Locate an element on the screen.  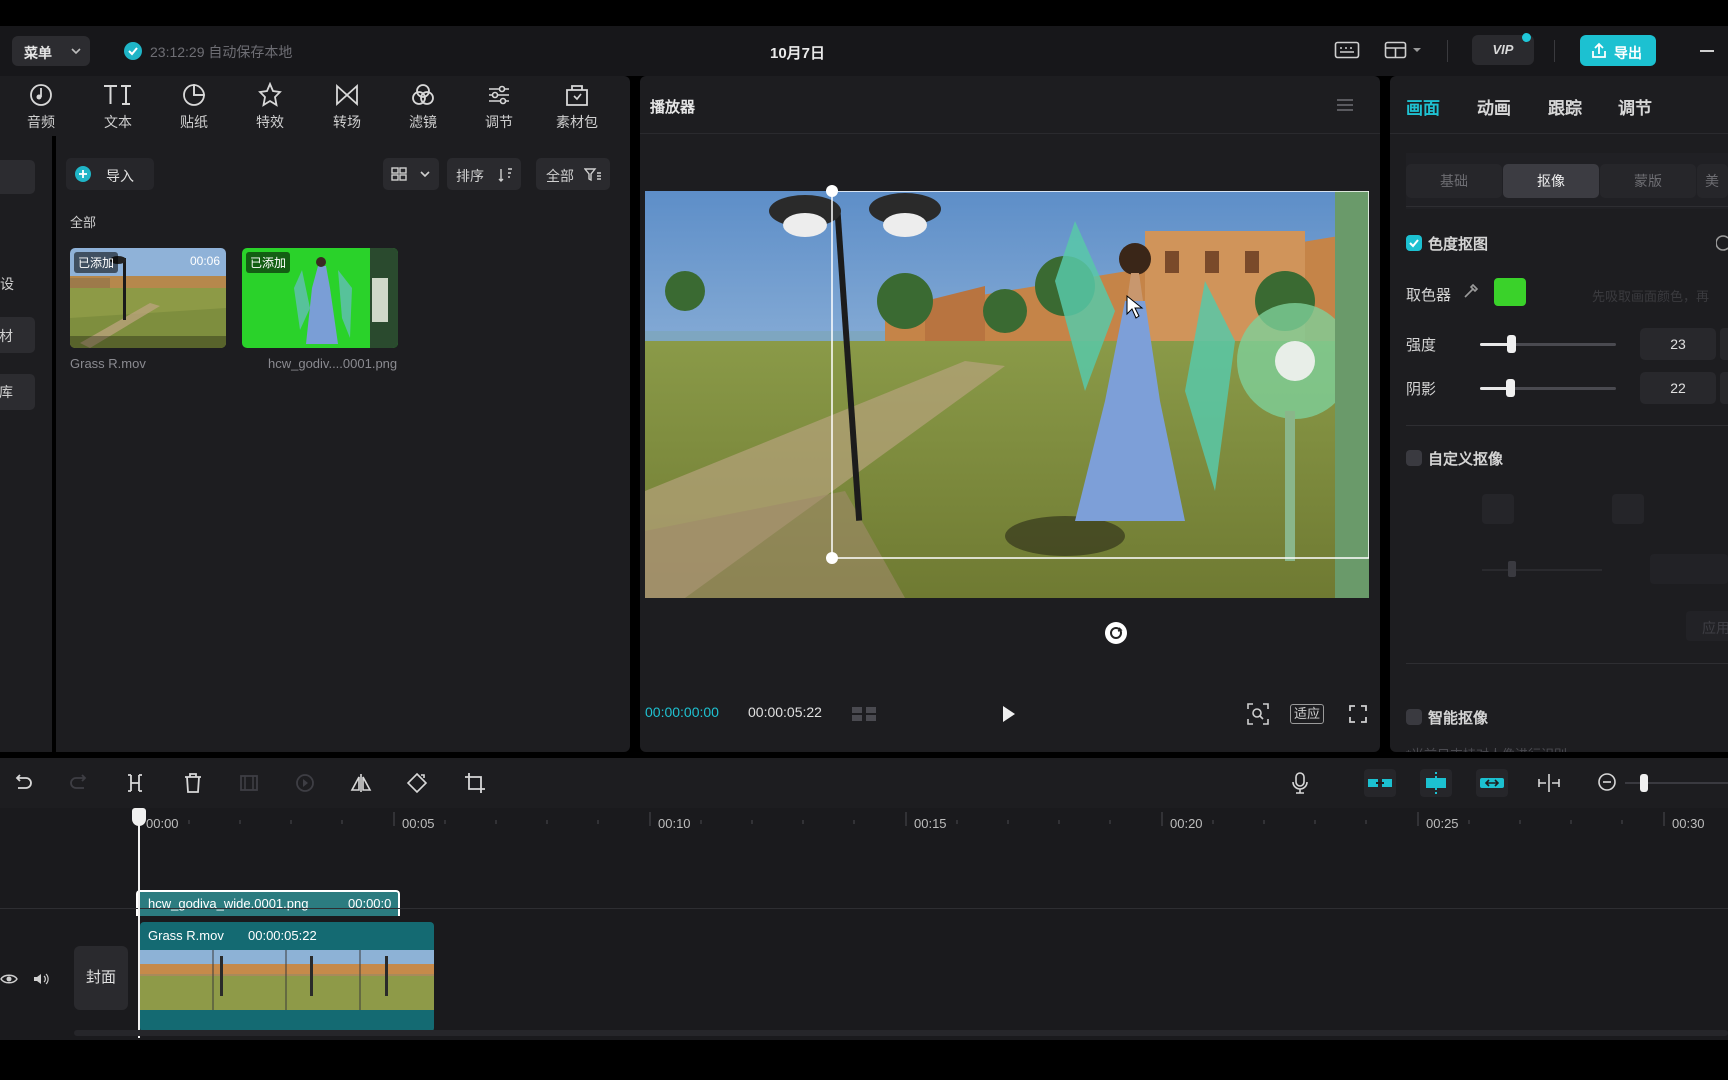
reverse-icon is located at coordinates (305, 783).